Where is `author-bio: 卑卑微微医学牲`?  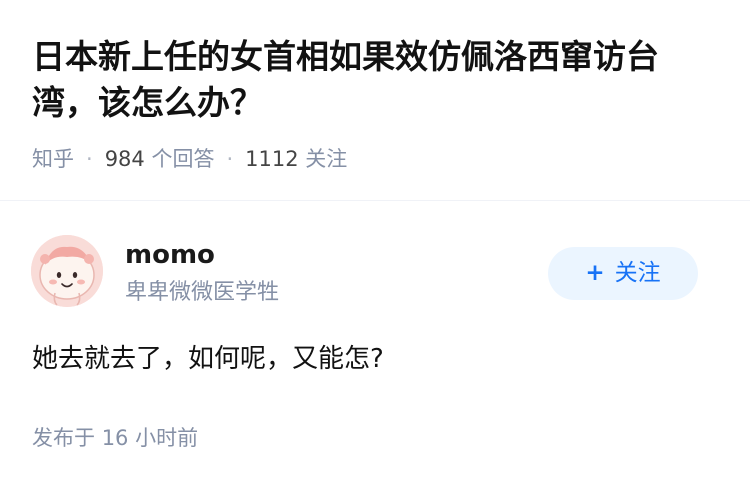
author-bio: 卑卑微微医学牲 is located at coordinates (202, 292).